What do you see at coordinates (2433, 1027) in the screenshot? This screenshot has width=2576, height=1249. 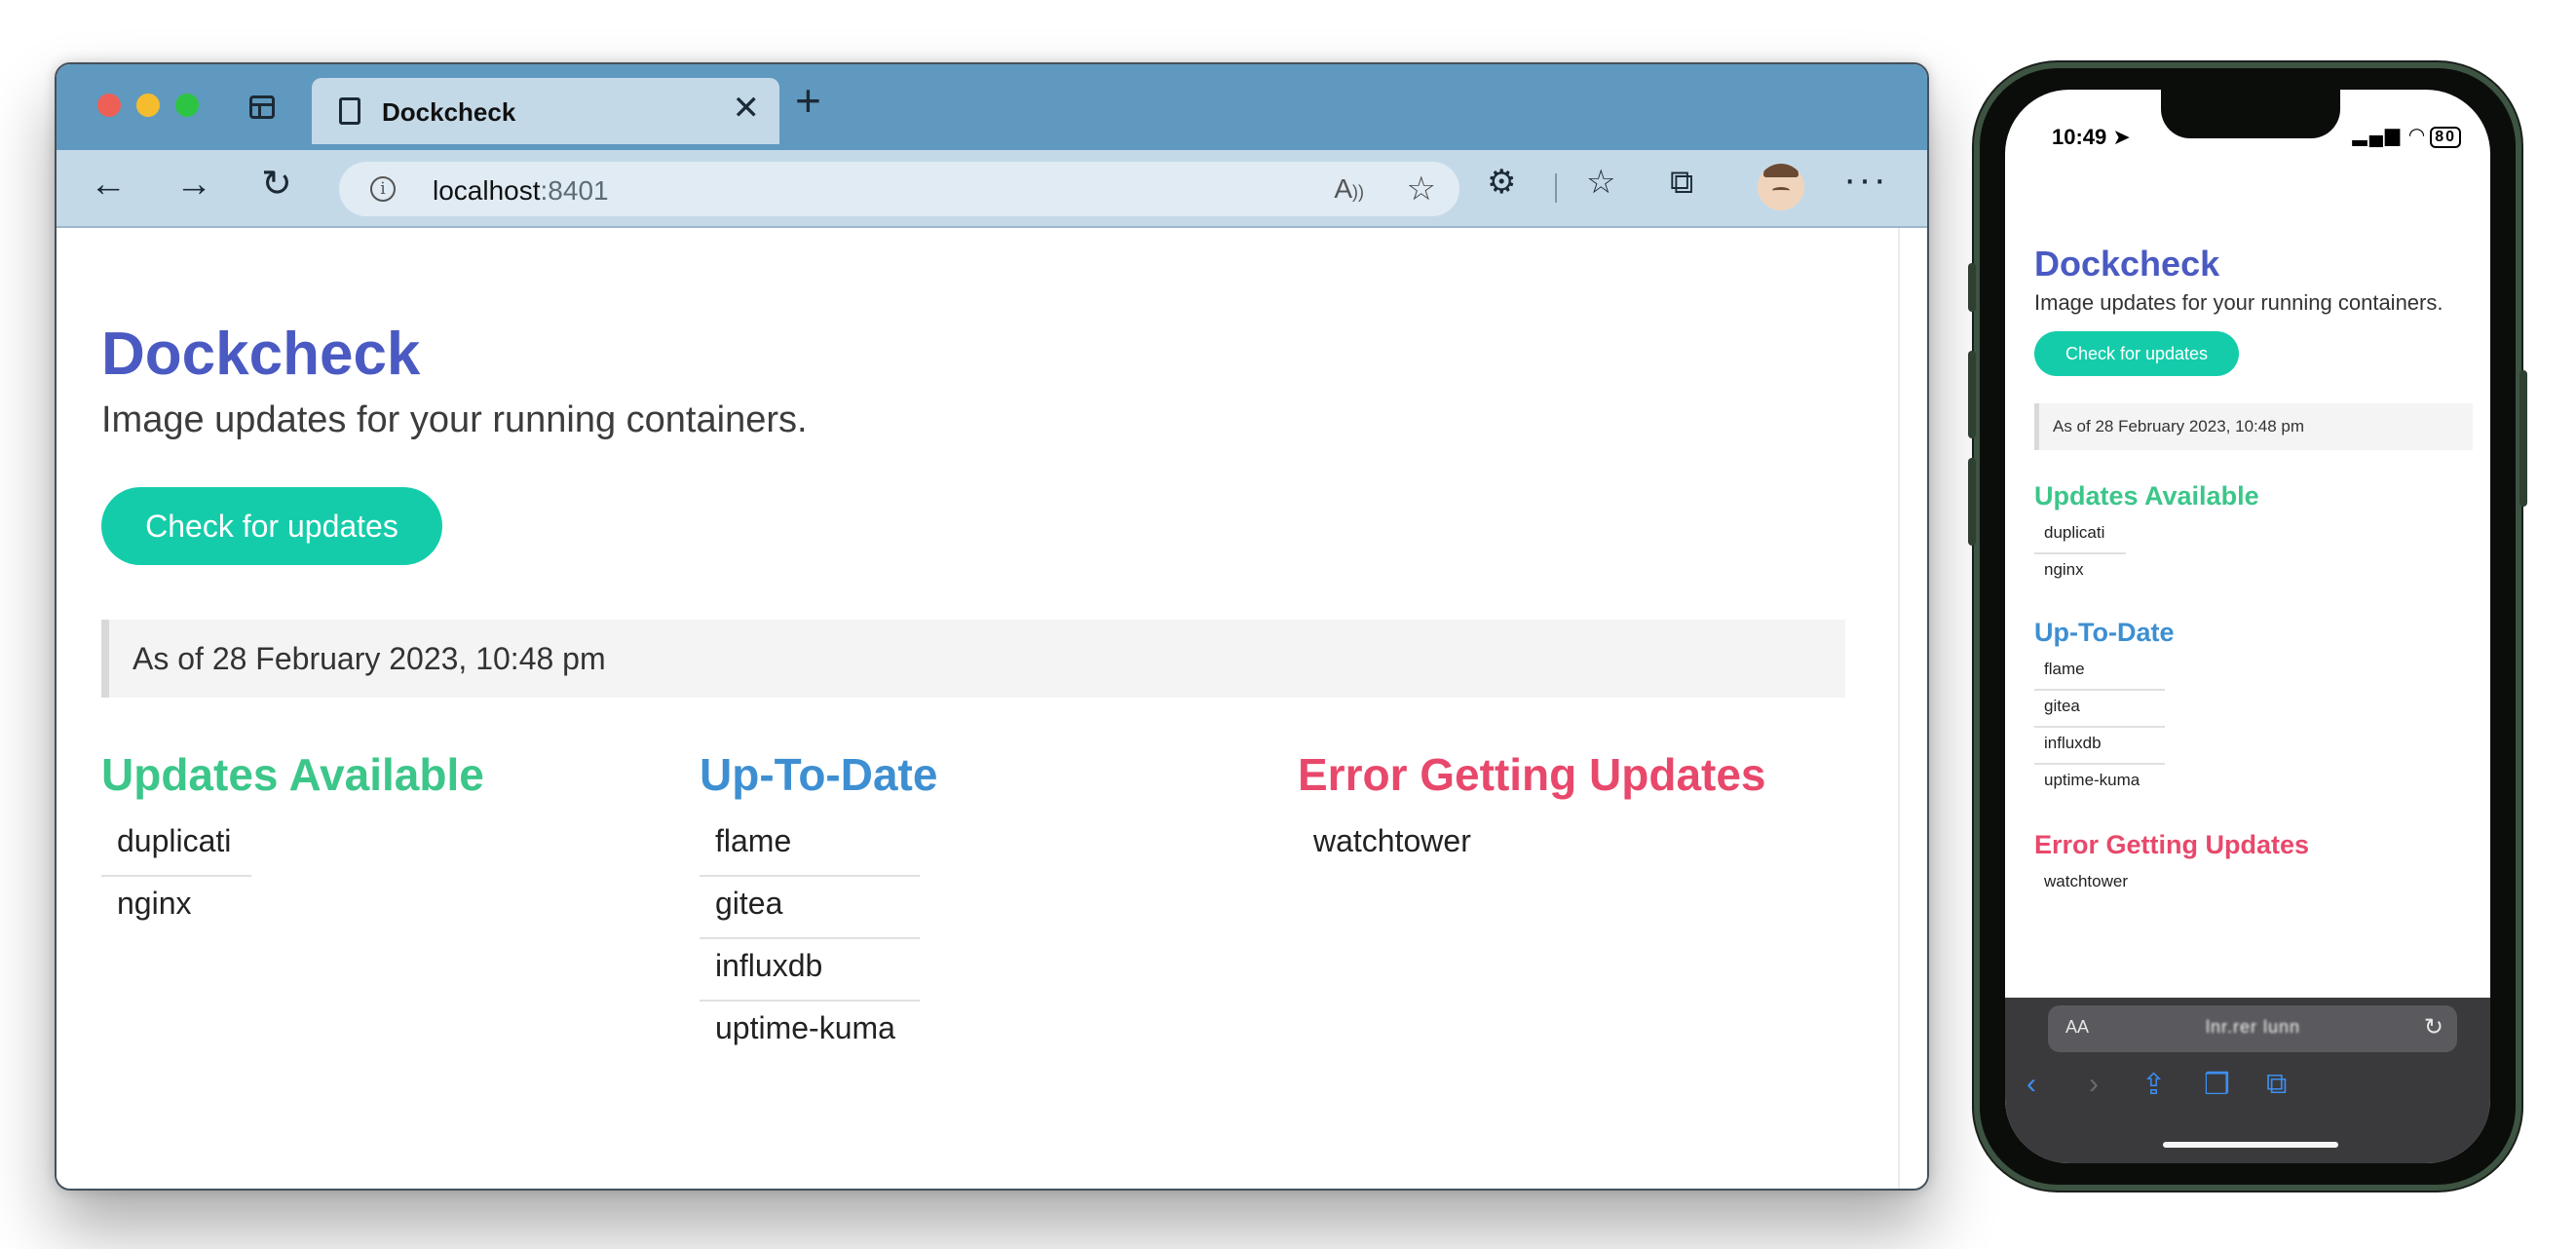 I see `mobile-reload-icon: ↻` at bounding box center [2433, 1027].